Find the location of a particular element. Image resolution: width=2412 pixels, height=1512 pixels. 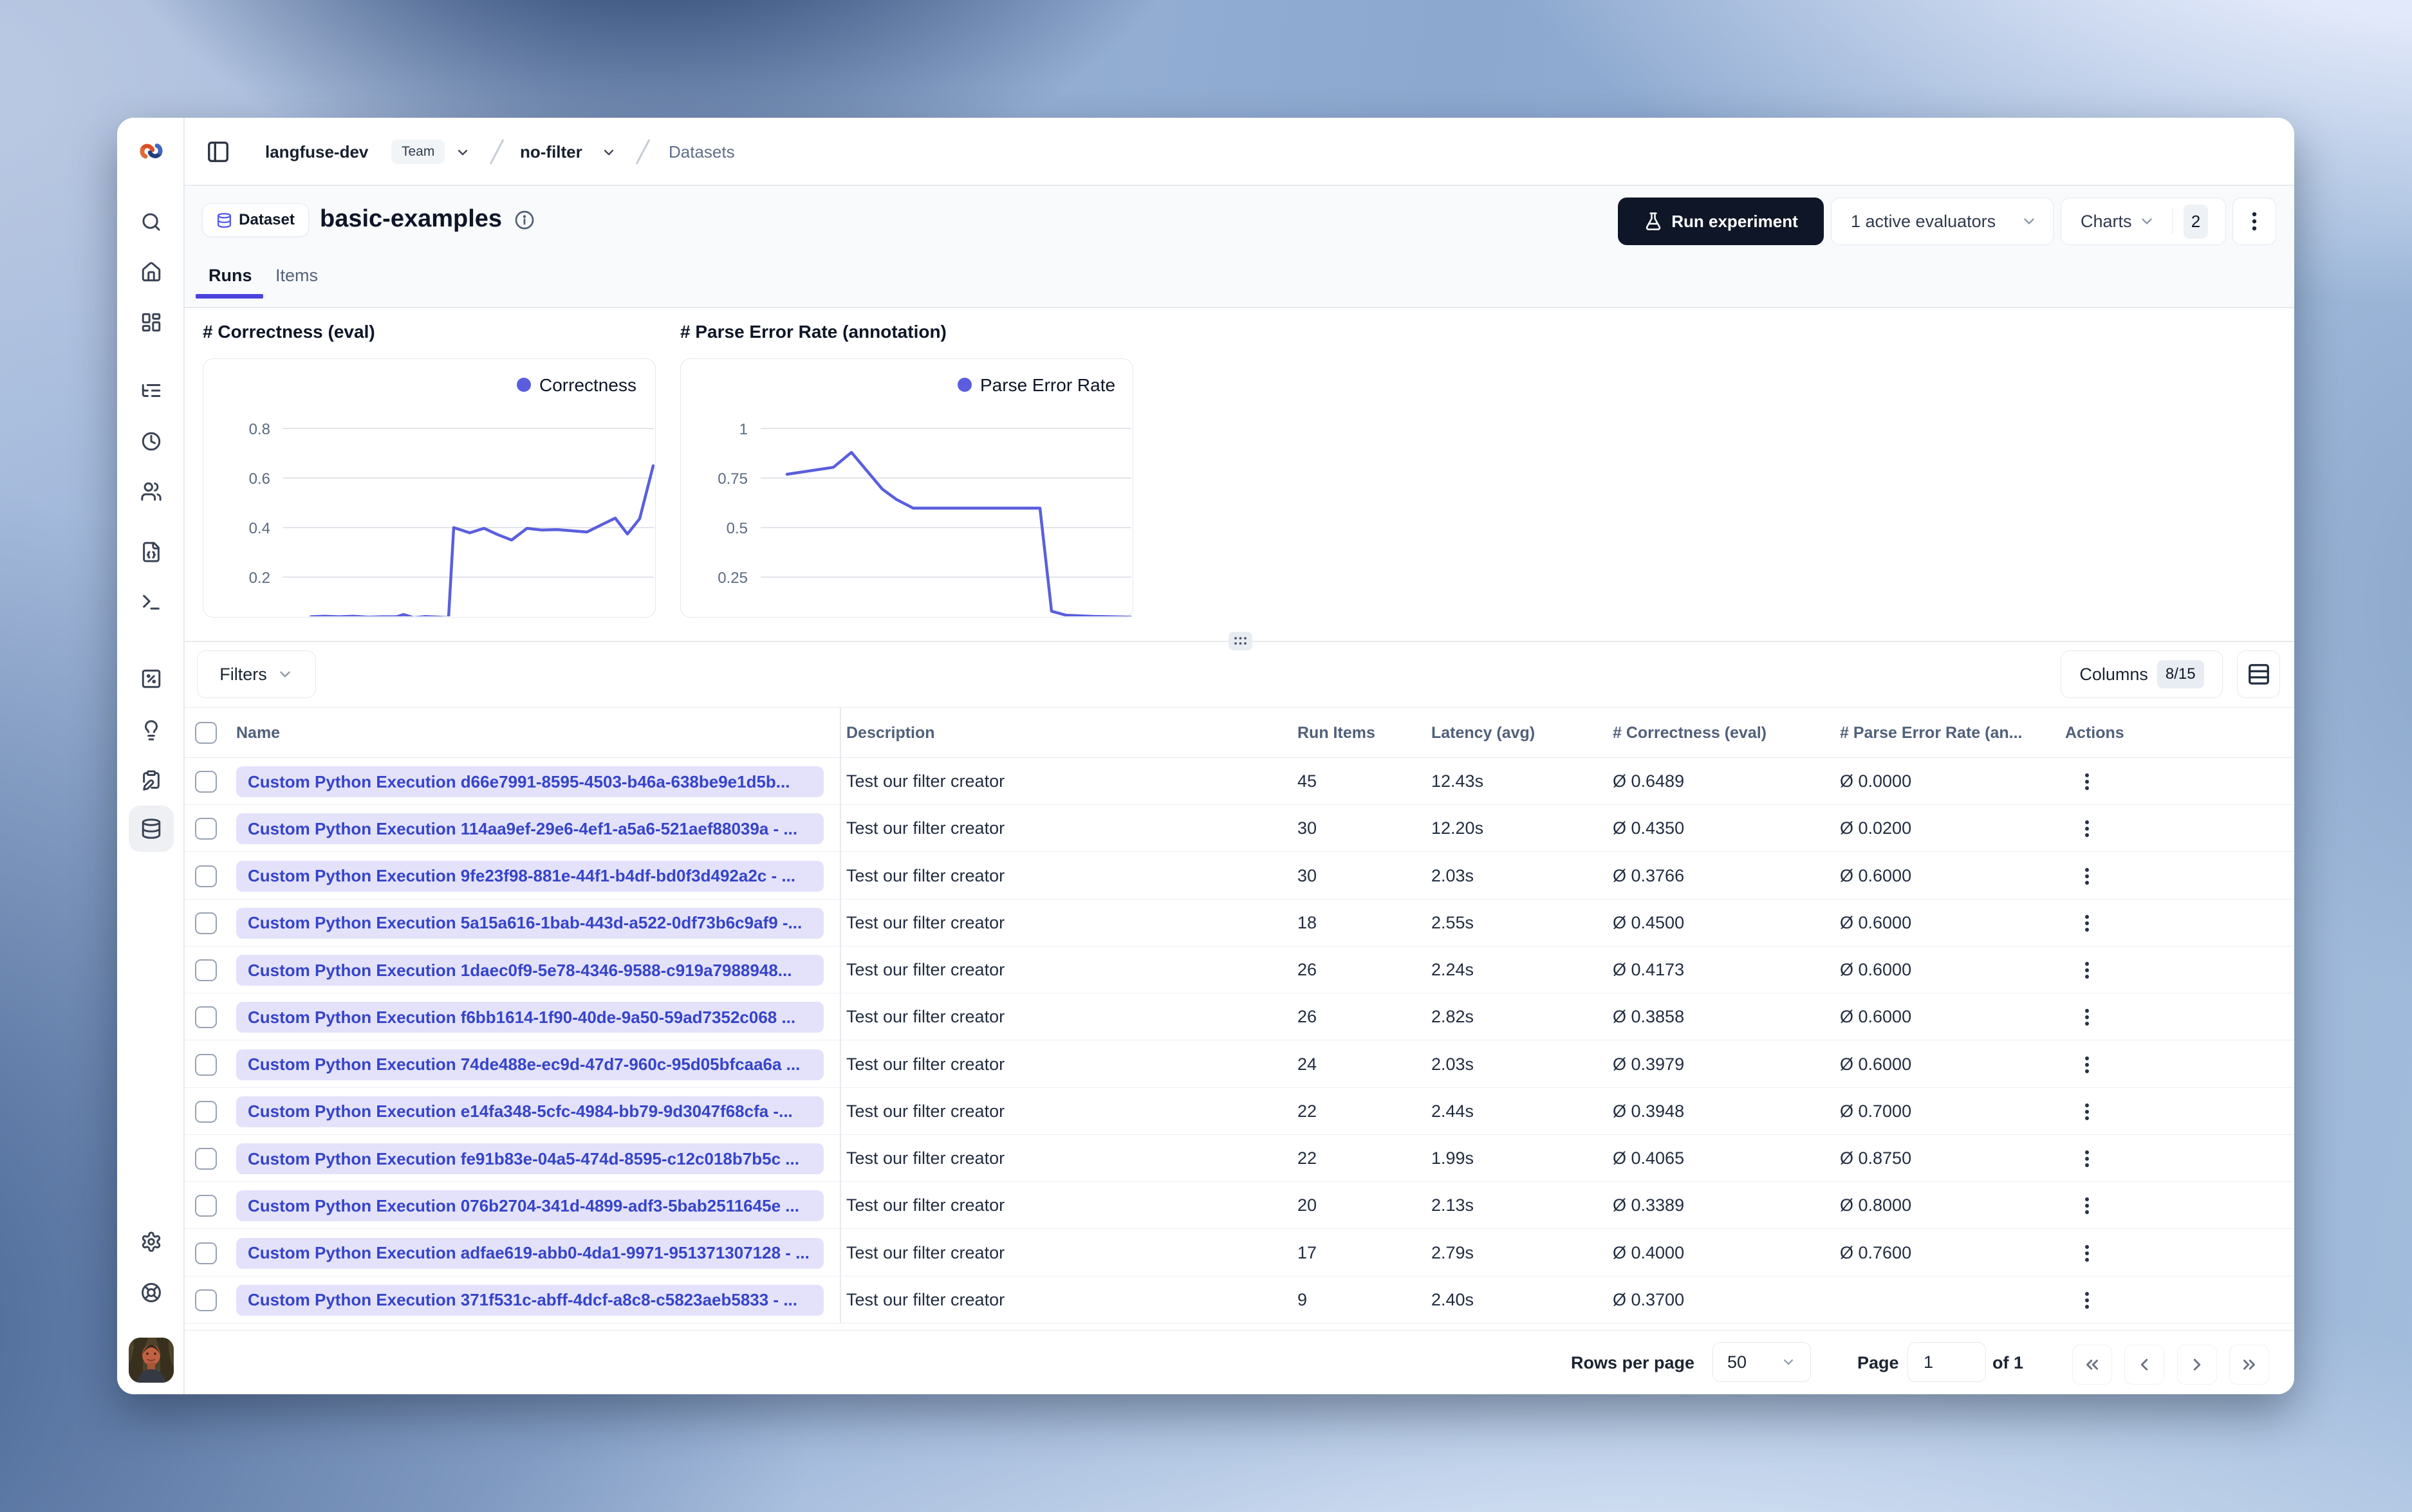

svg-text: 0.2 is located at coordinates (259, 578).